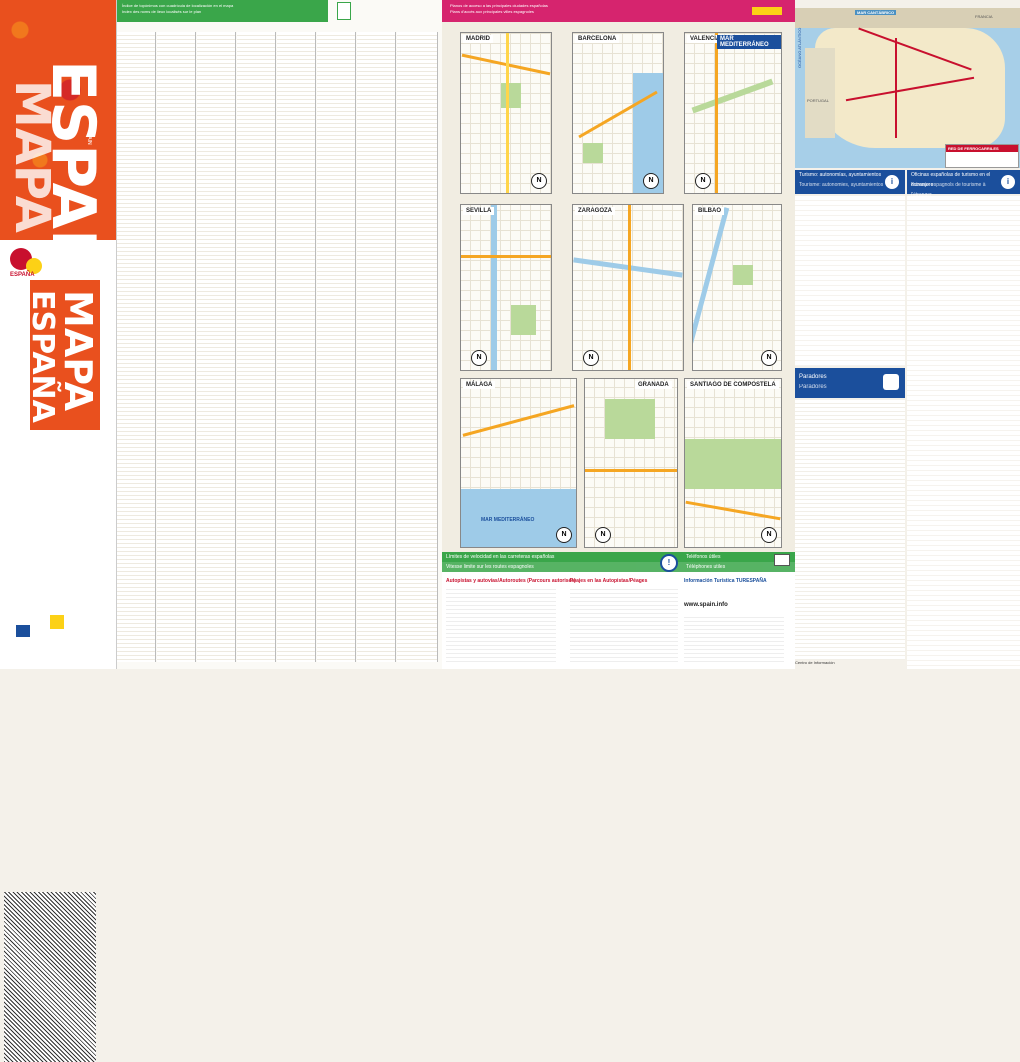  What do you see at coordinates (963, 432) in the screenshot?
I see `spanish-offices-list` at bounding box center [963, 432].